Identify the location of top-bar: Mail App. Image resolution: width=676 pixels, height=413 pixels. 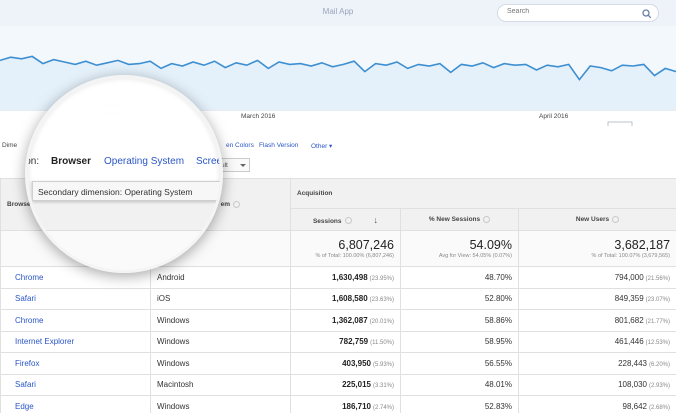
(338, 13).